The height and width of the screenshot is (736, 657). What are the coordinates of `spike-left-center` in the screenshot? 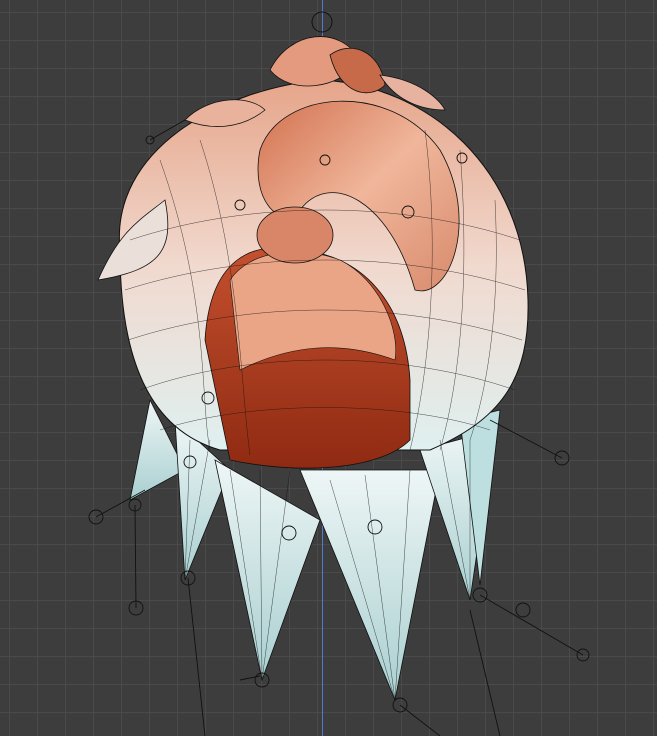 It's located at (267, 570).